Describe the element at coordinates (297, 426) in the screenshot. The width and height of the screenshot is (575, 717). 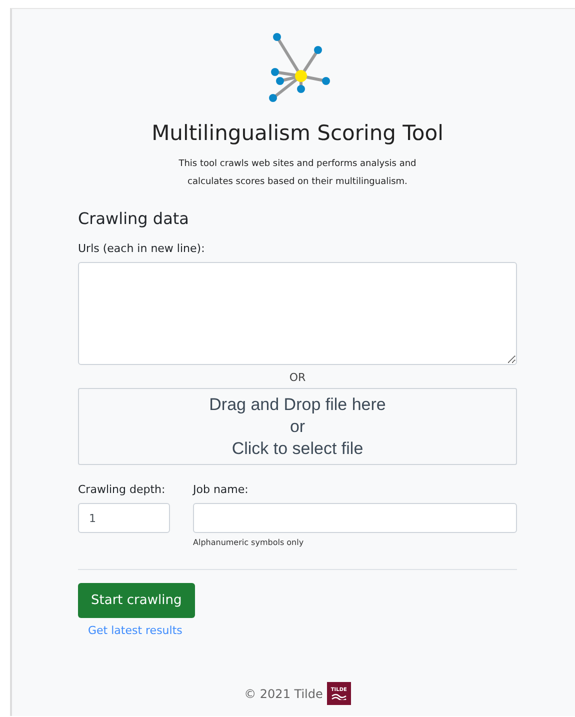
I see `file-dropzone: Drag and Drop file here or Click to select file` at that location.